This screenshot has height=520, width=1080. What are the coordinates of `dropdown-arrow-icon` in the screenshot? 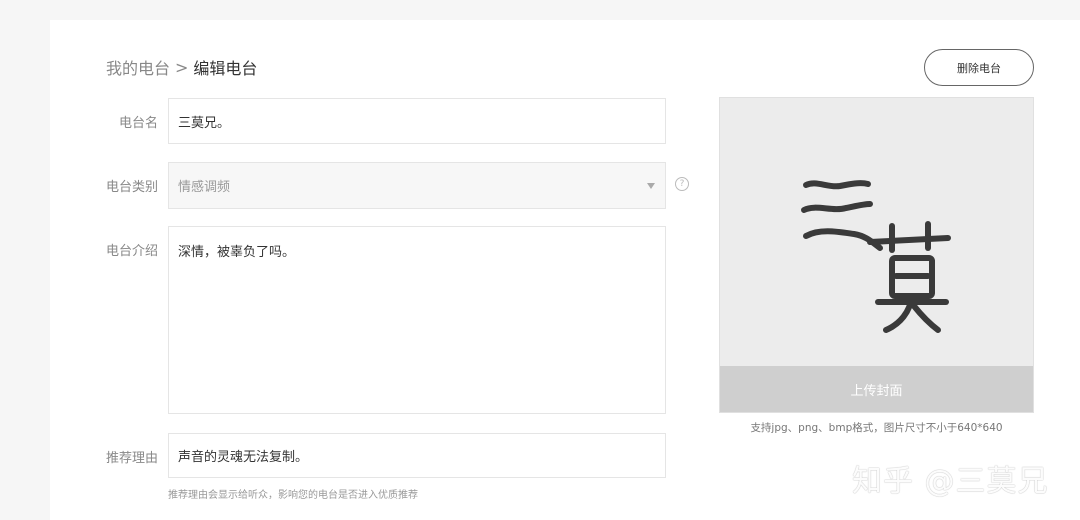 It's located at (651, 185).